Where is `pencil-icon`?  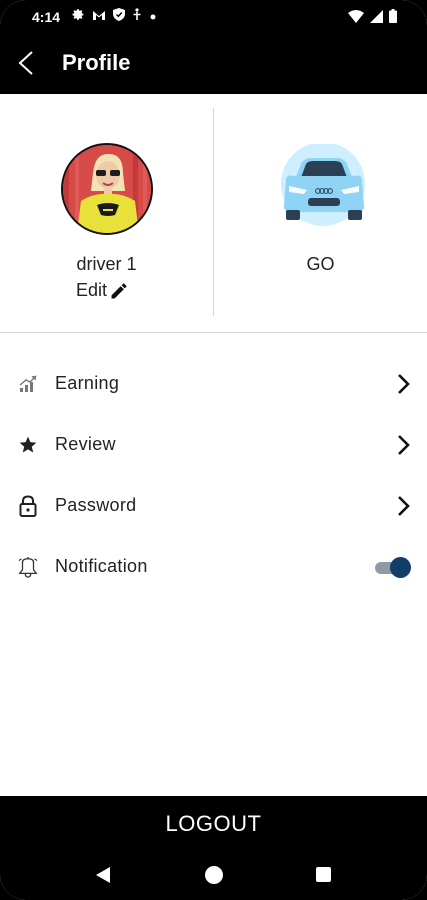
pencil-icon is located at coordinates (119, 290).